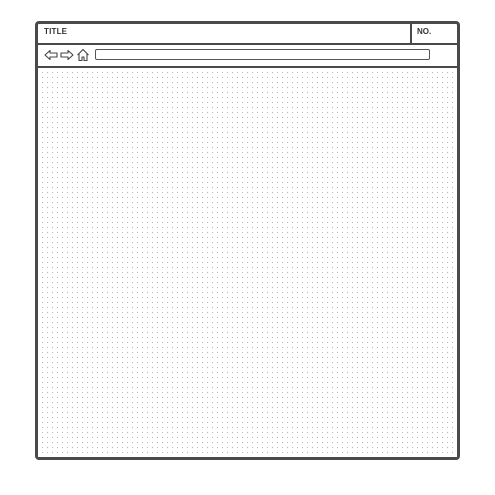 The image size is (495, 495). Describe the element at coordinates (83, 55) in the screenshot. I see `home-icon` at that location.